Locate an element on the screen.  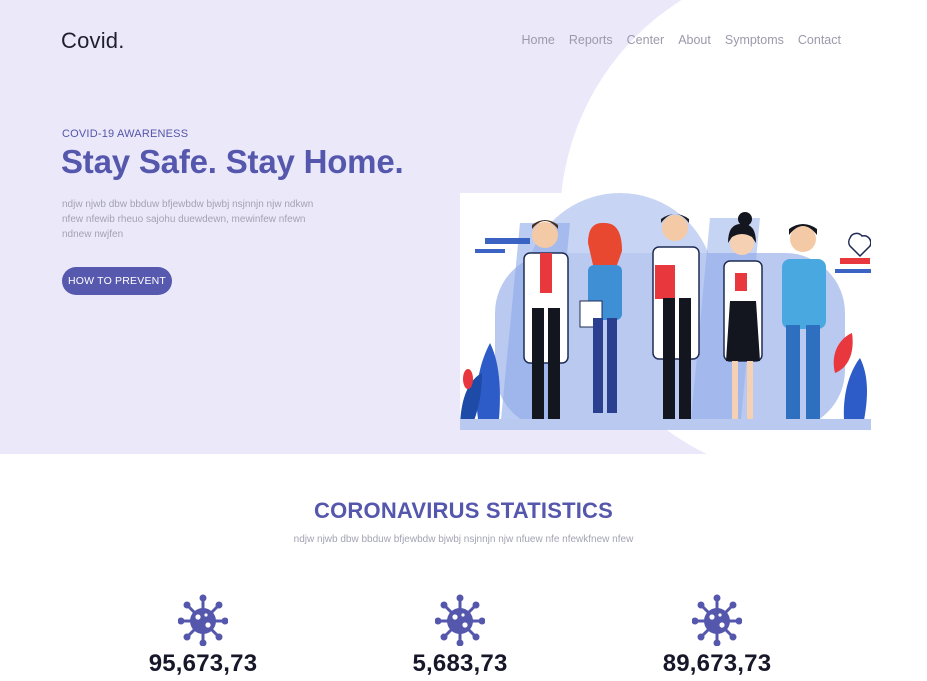
stat-value: 95,673,73 is located at coordinates (203, 663).